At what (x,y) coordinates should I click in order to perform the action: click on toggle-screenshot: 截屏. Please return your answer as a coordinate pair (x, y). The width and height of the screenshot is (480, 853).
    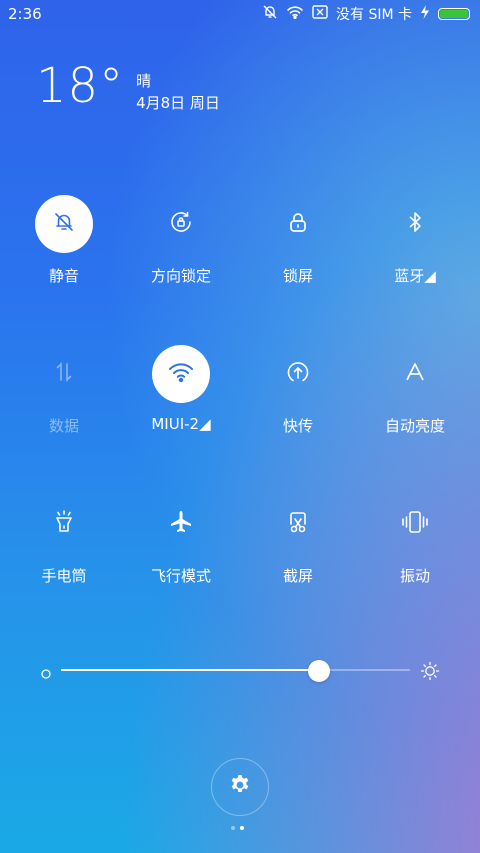
    Looking at the image, I should click on (298, 540).